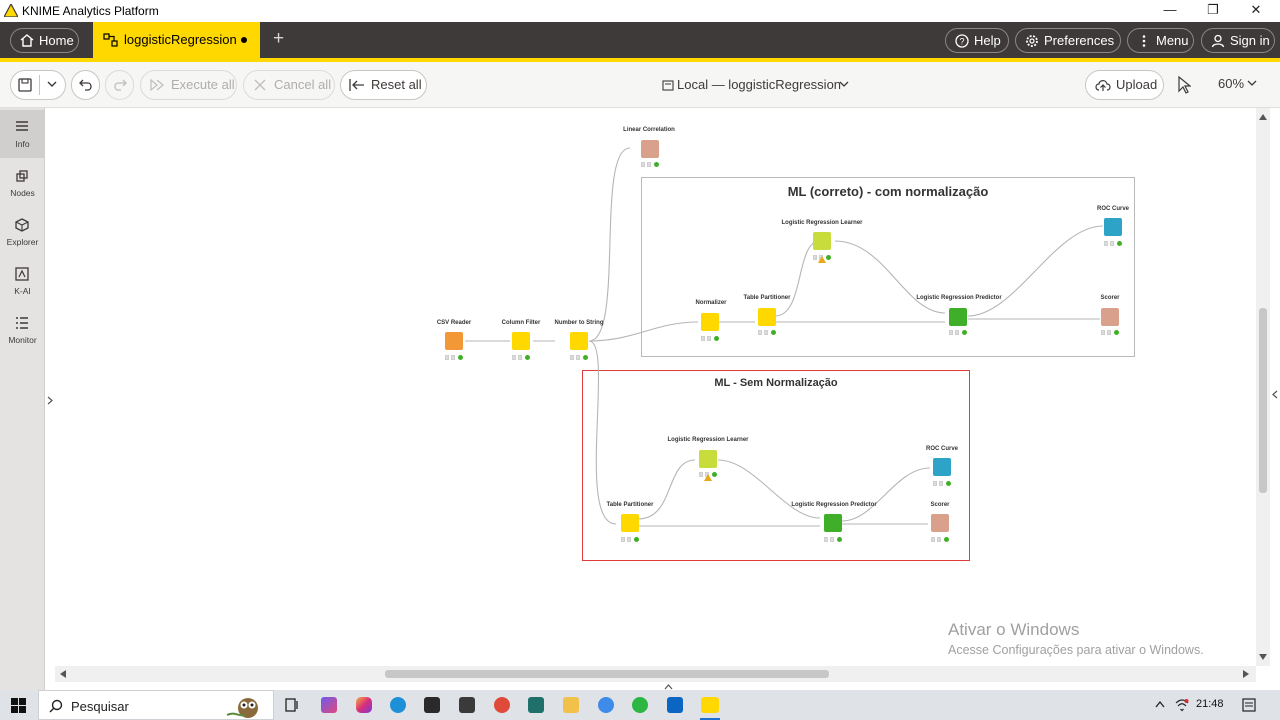 The height and width of the screenshot is (720, 1280). What do you see at coordinates (278, 39) in the screenshot?
I see `add-tab-button: +` at bounding box center [278, 39].